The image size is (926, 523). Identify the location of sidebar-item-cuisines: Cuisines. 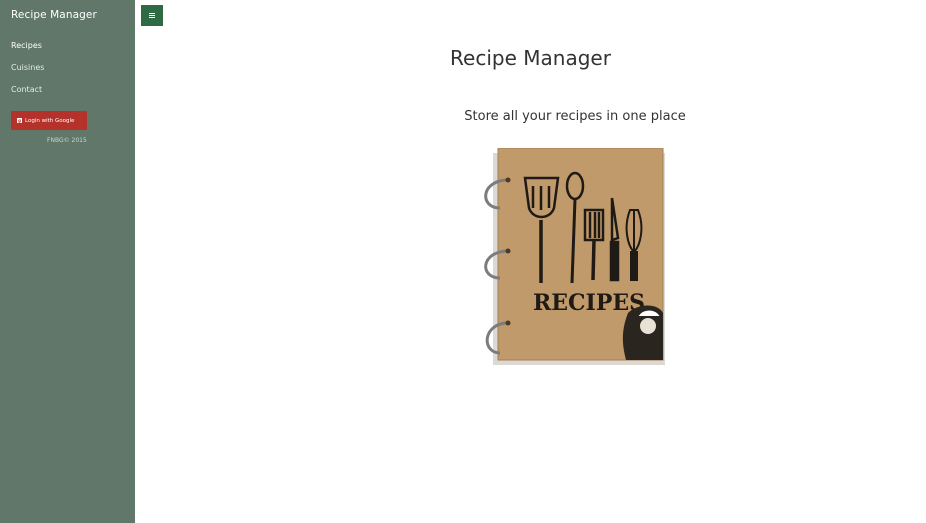
(27, 73).